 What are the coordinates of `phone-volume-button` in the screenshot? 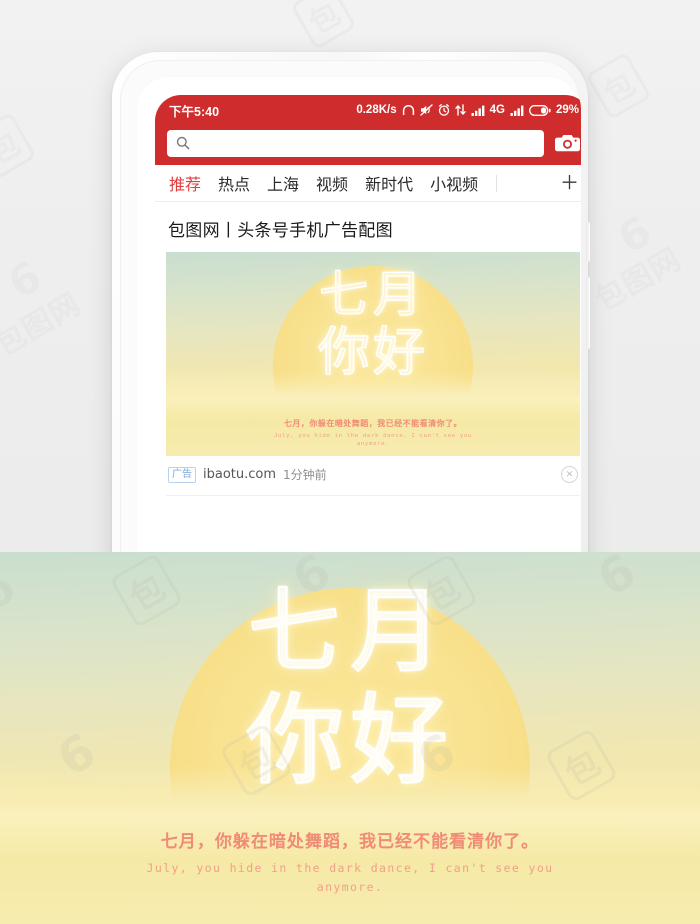 It's located at (588, 242).